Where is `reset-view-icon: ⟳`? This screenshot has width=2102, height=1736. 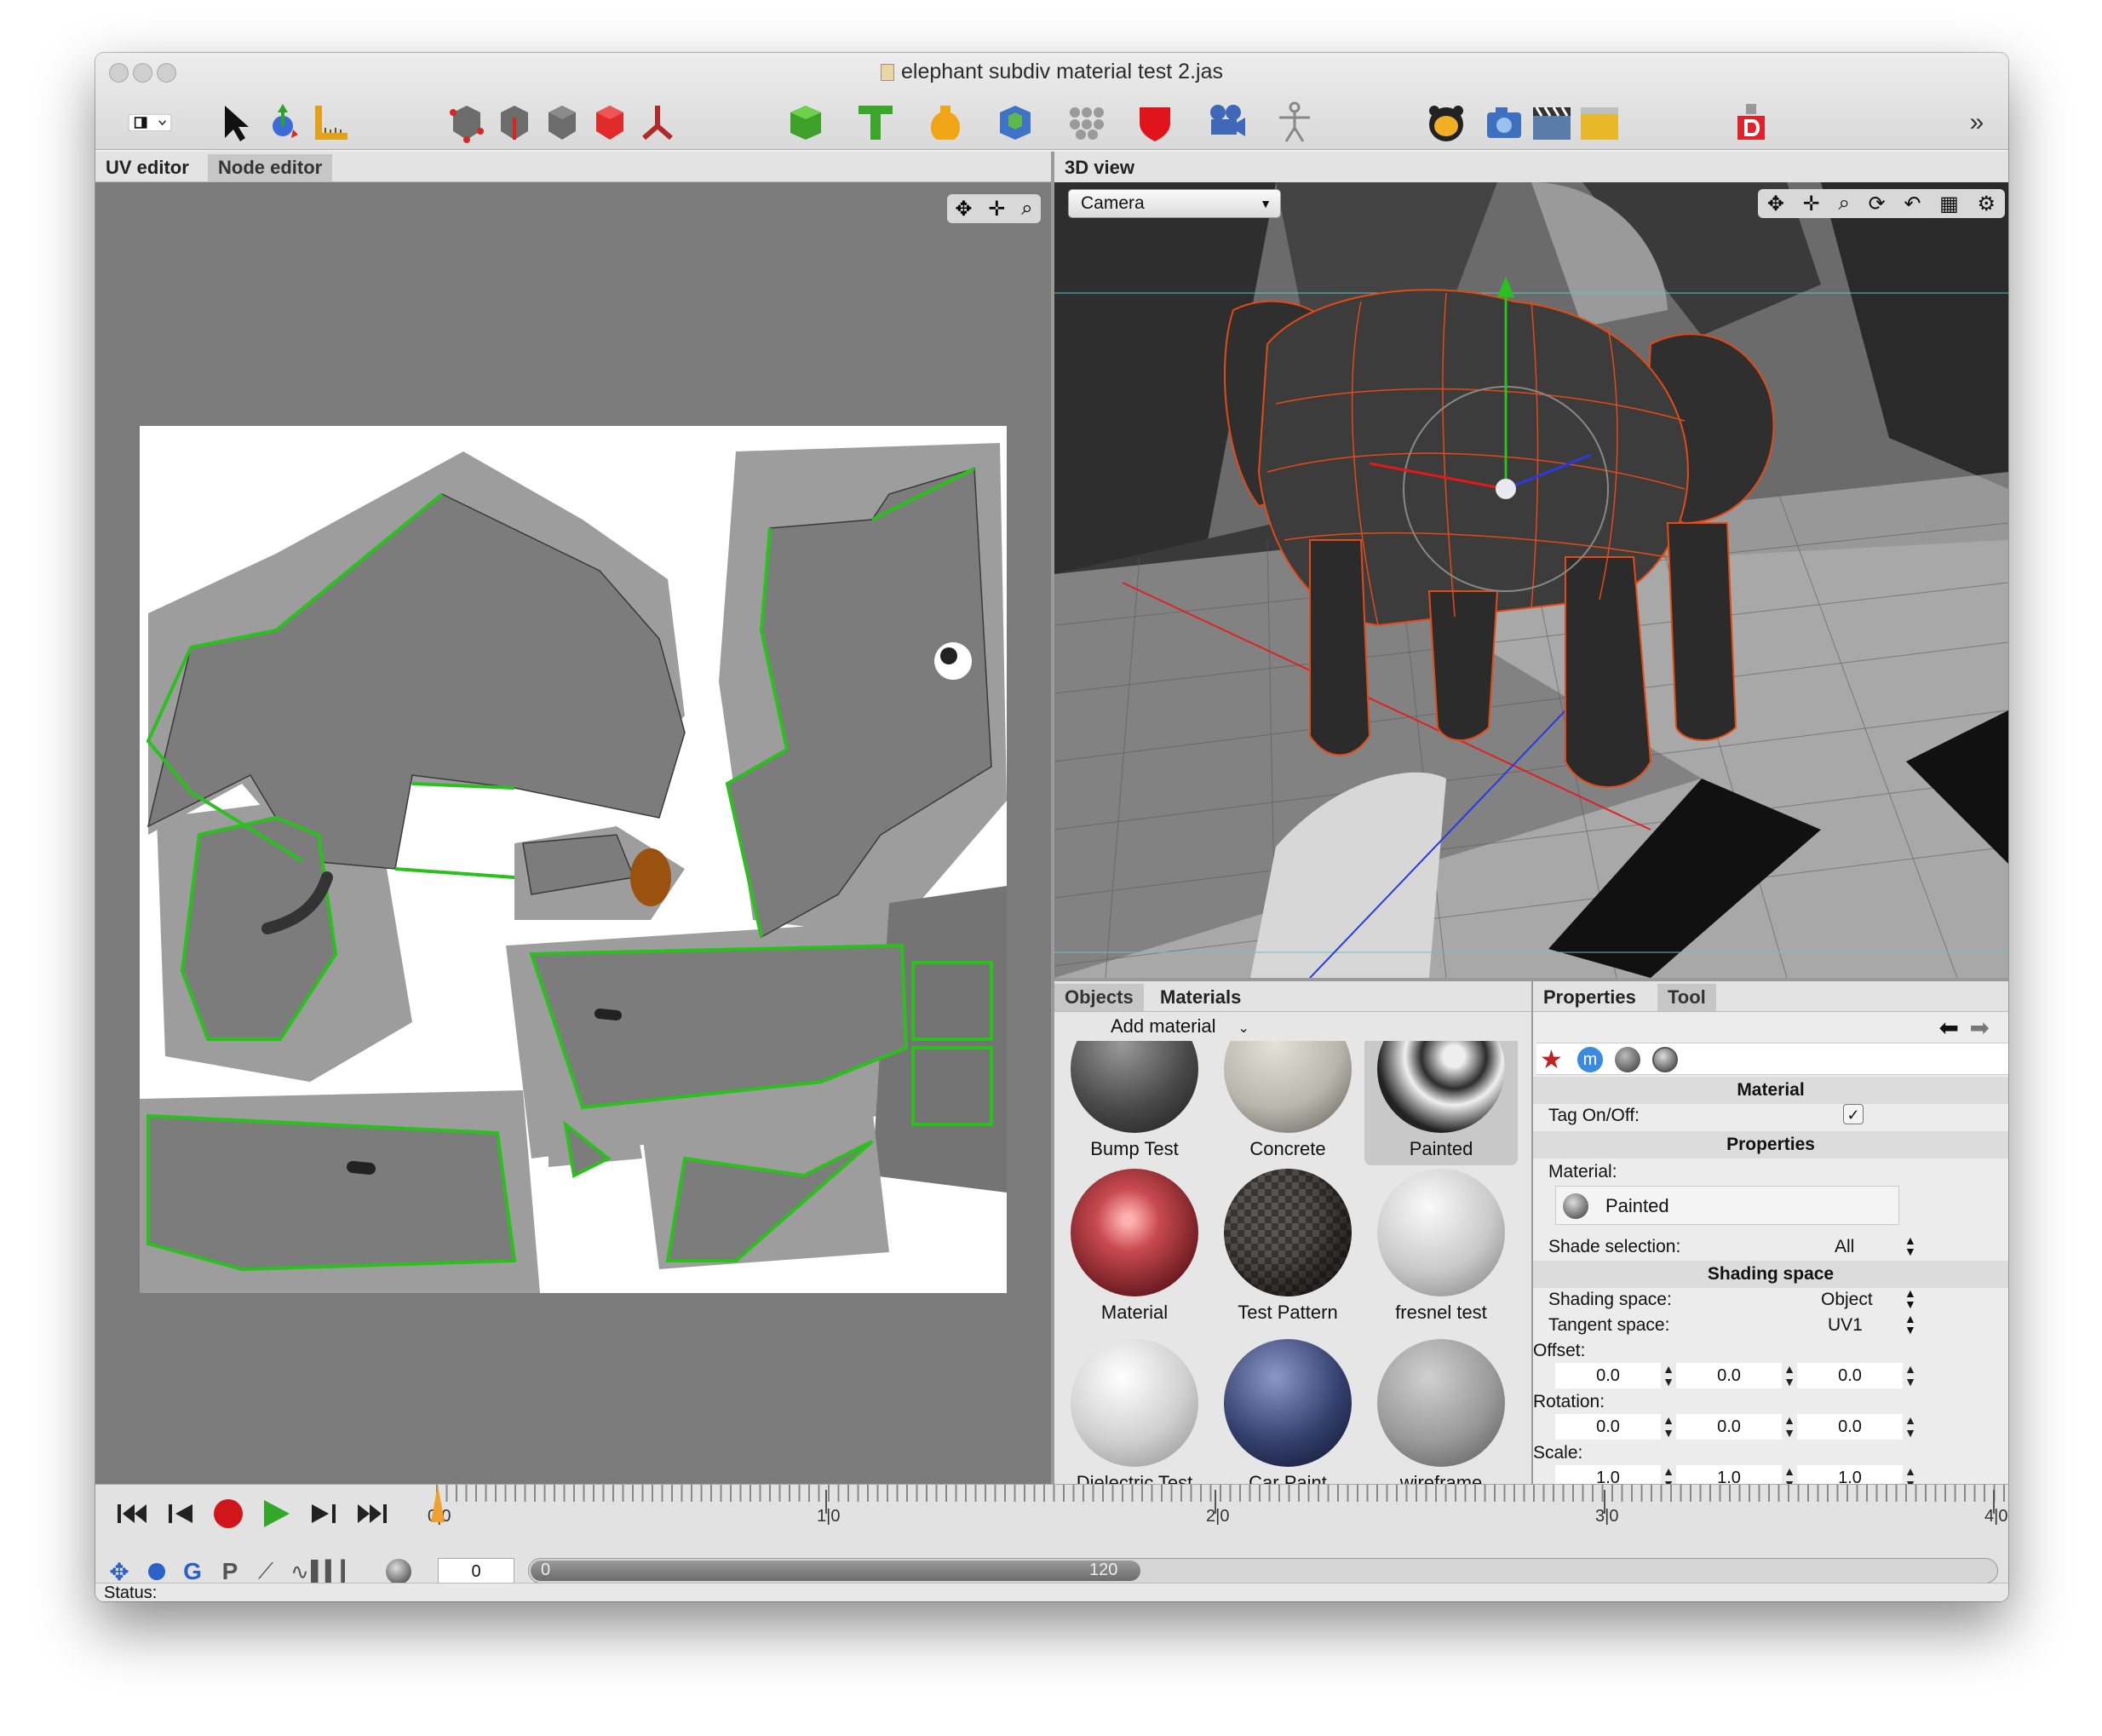
reset-view-icon: ⟳ is located at coordinates (1877, 204).